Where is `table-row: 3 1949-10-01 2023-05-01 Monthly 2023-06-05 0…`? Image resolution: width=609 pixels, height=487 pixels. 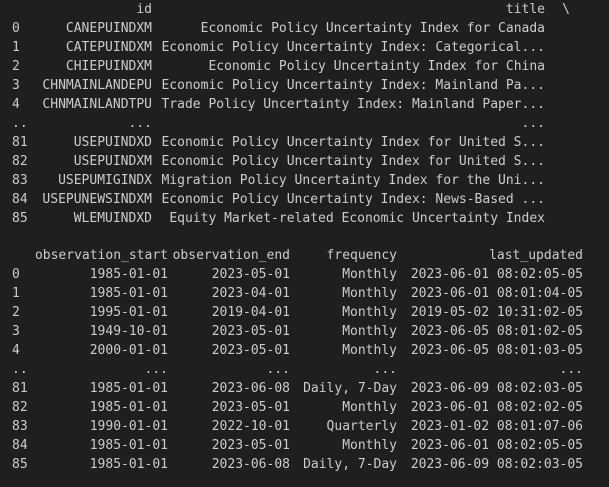 table-row: 3 1949-10-01 2023-05-01 Monthly 2023-06-05 0… is located at coordinates (304, 331).